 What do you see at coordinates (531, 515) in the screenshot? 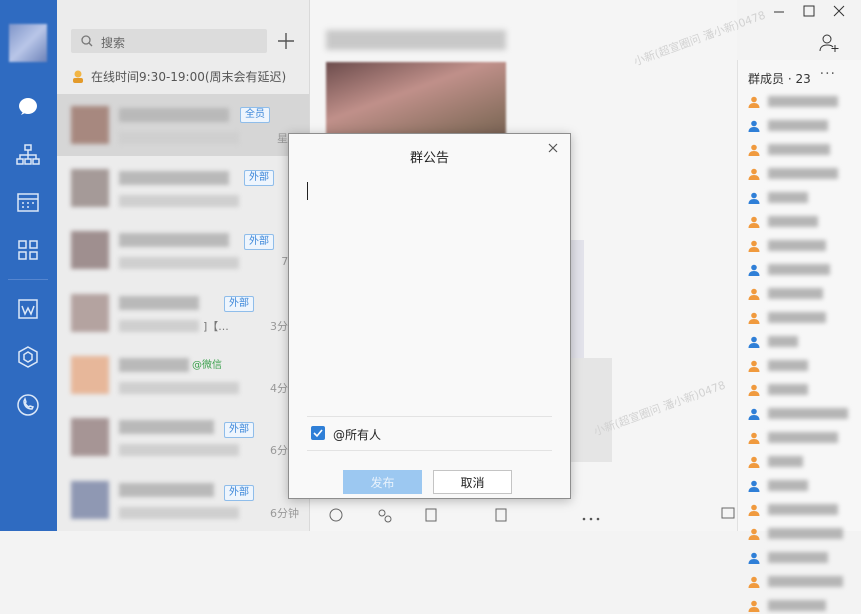
I see `toolbar-icons` at bounding box center [531, 515].